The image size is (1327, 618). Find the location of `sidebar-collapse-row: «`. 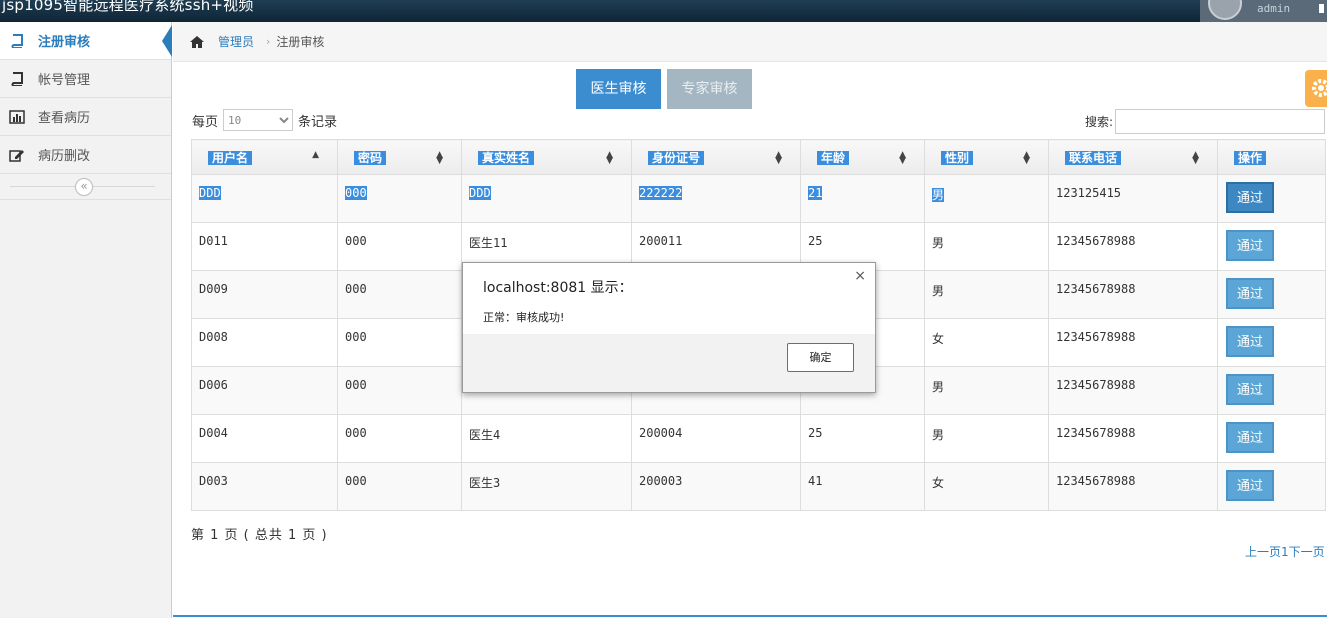

sidebar-collapse-row: « is located at coordinates (85, 187).